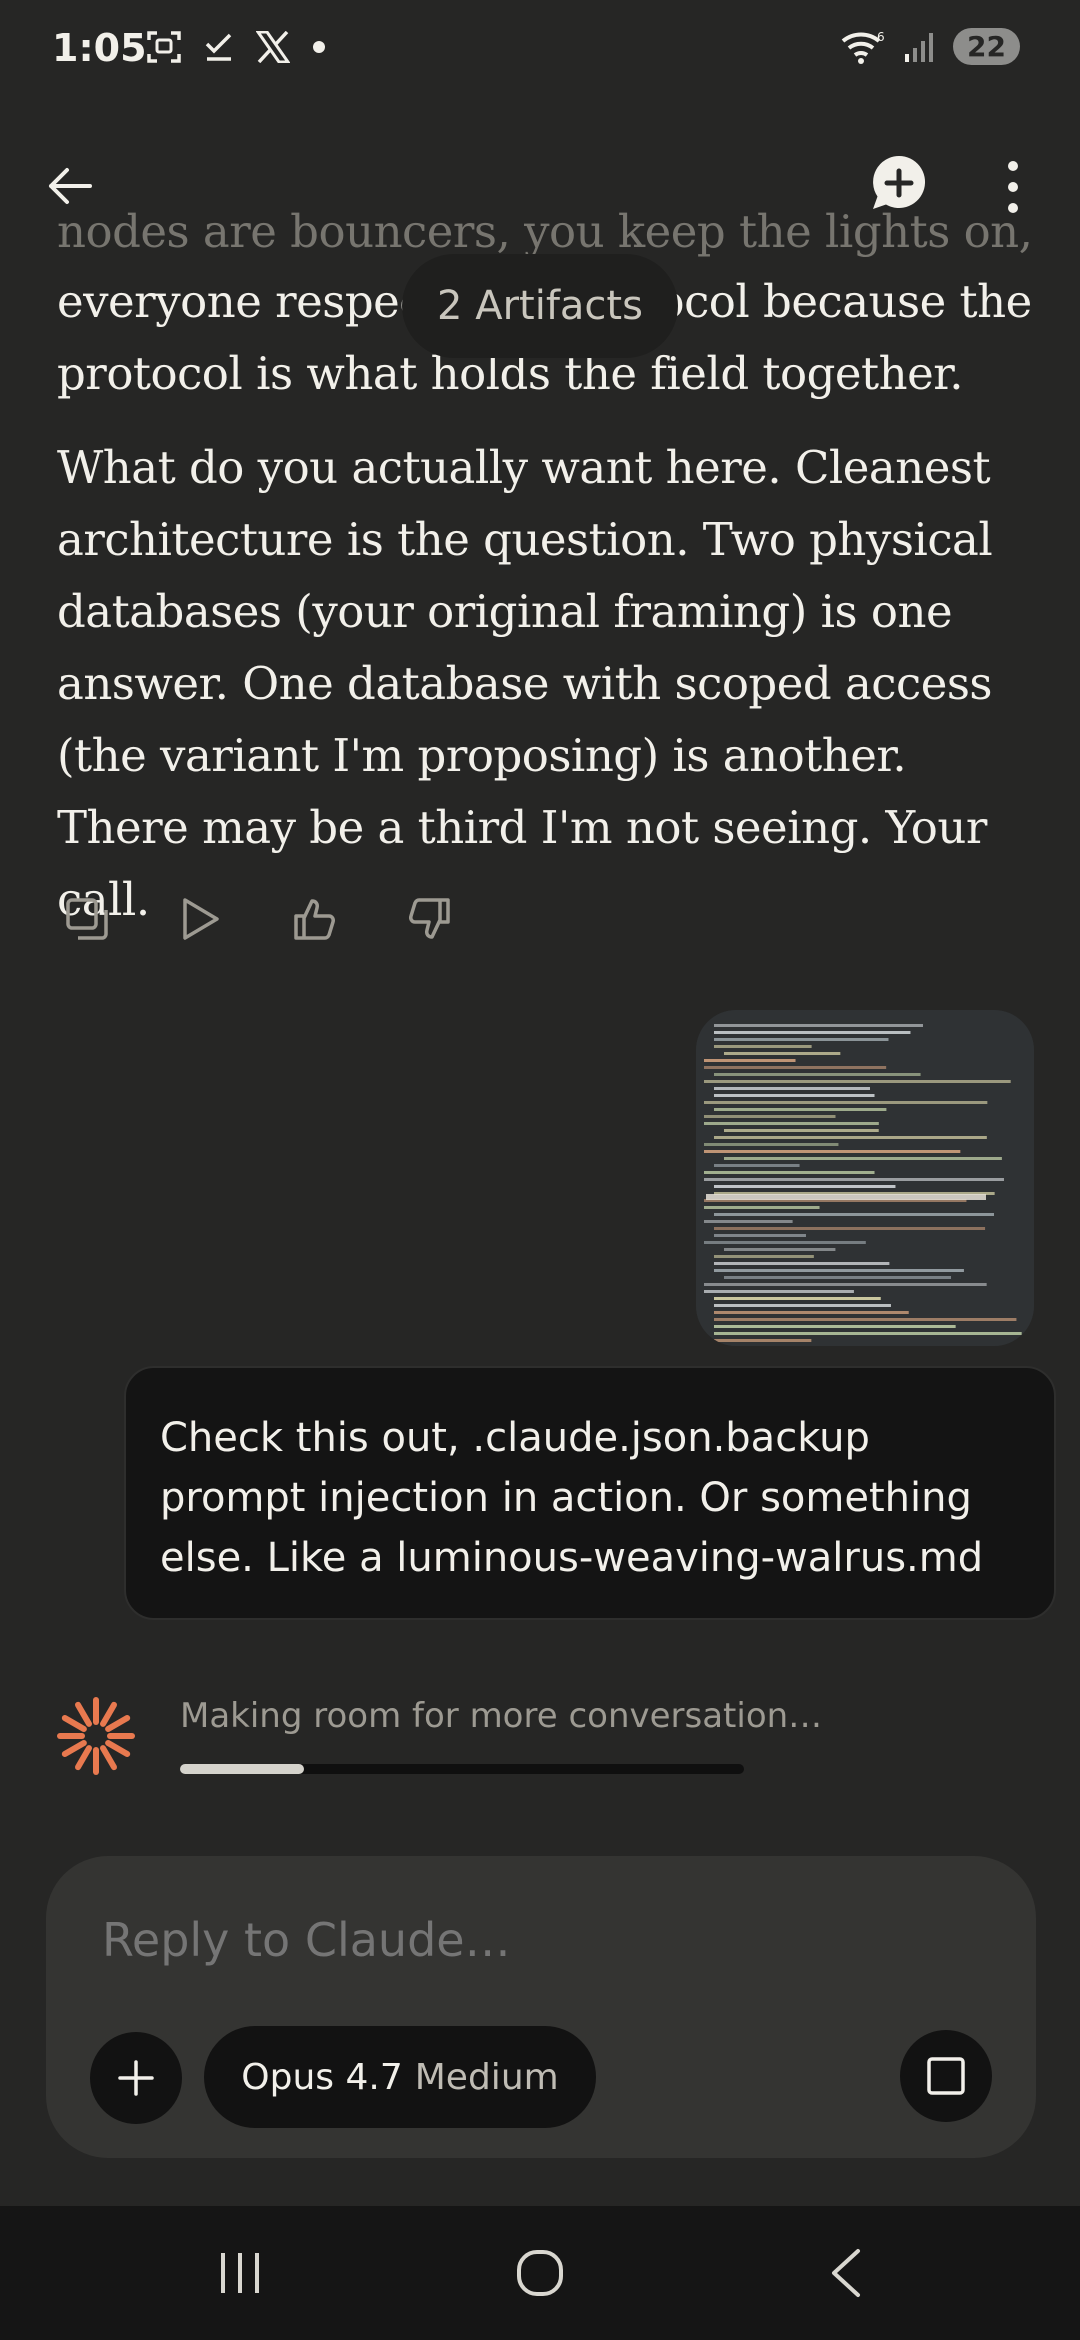  What do you see at coordinates (319, 47) in the screenshot?
I see `dot-icon` at bounding box center [319, 47].